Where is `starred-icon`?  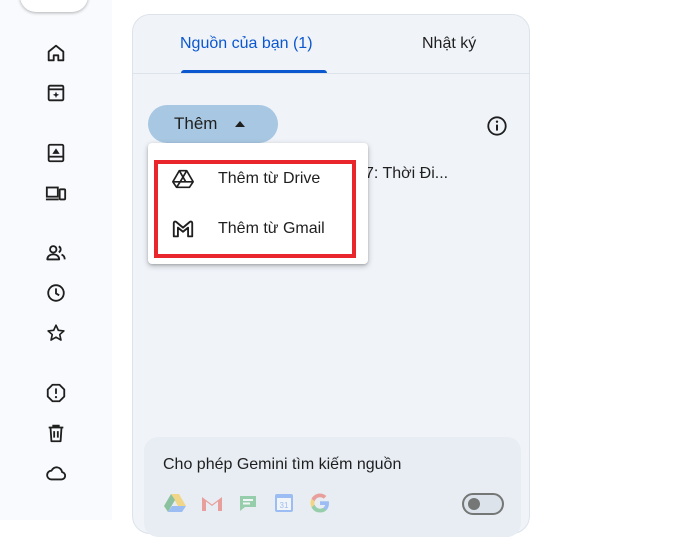 starred-icon is located at coordinates (56, 333).